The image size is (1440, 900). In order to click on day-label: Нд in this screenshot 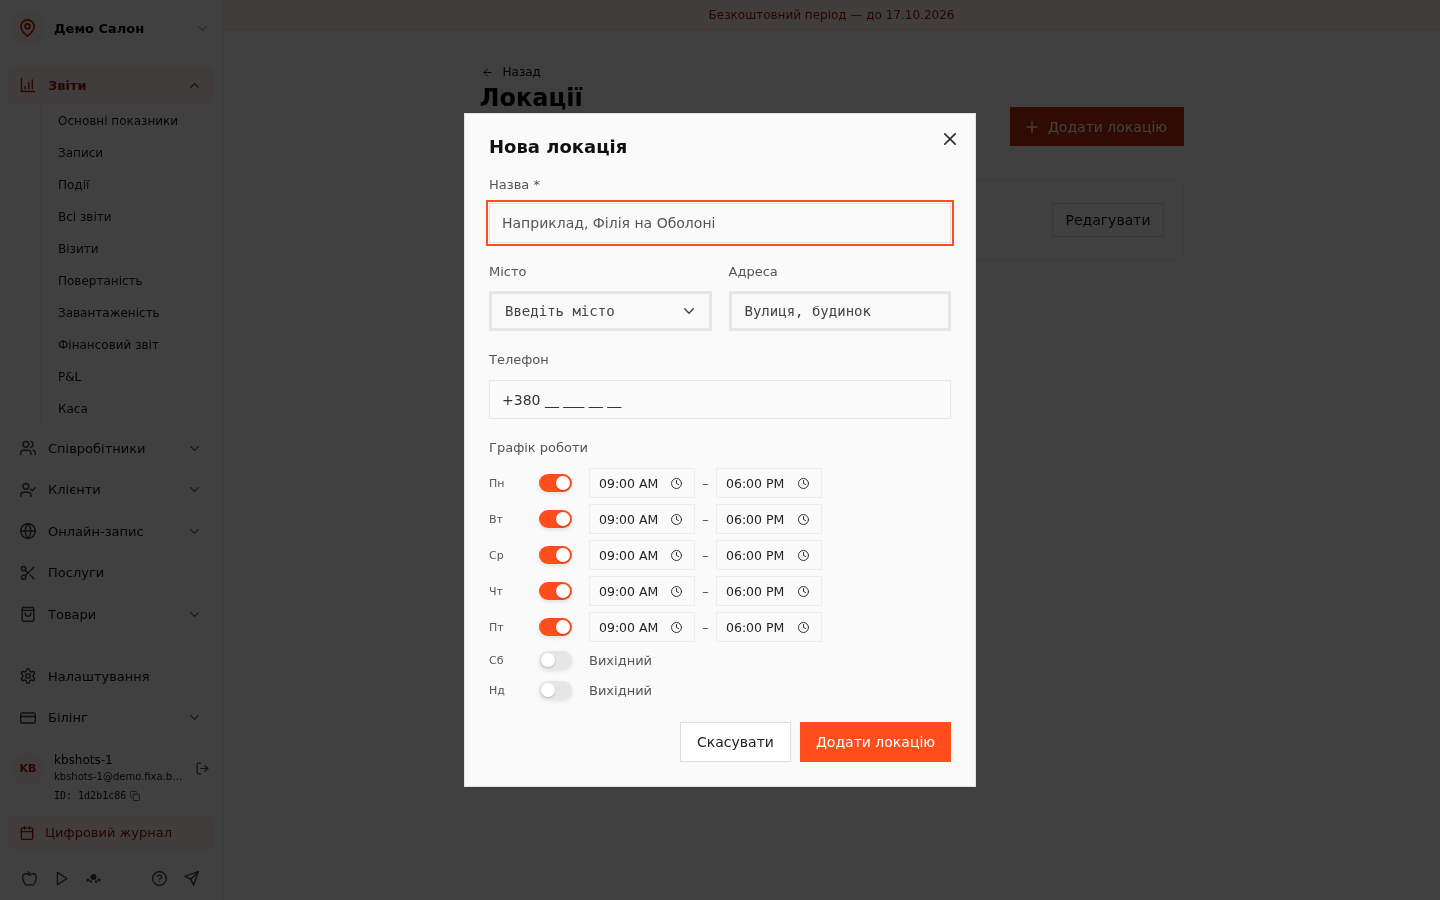, I will do `click(497, 690)`.